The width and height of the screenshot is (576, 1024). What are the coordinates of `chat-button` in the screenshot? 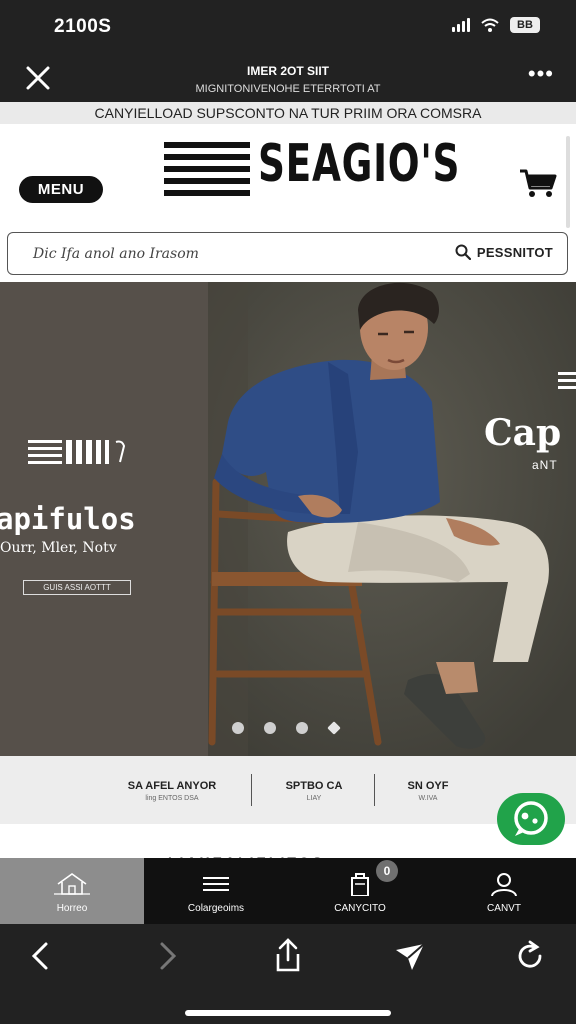 It's located at (531, 819).